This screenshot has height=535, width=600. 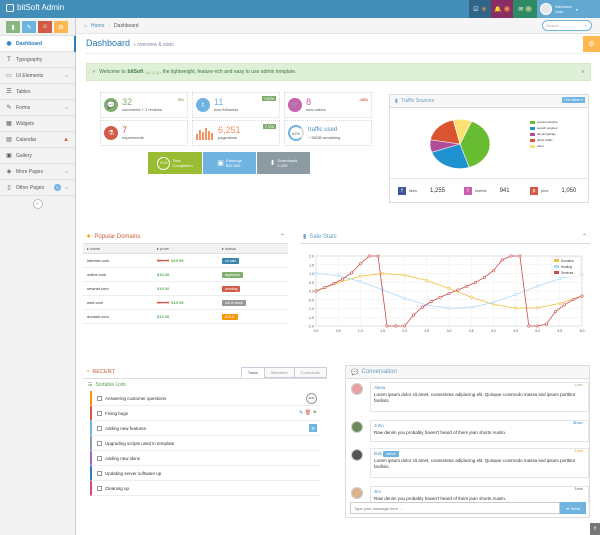 I want to click on column-header: ▸ price, so click(x=185, y=249).